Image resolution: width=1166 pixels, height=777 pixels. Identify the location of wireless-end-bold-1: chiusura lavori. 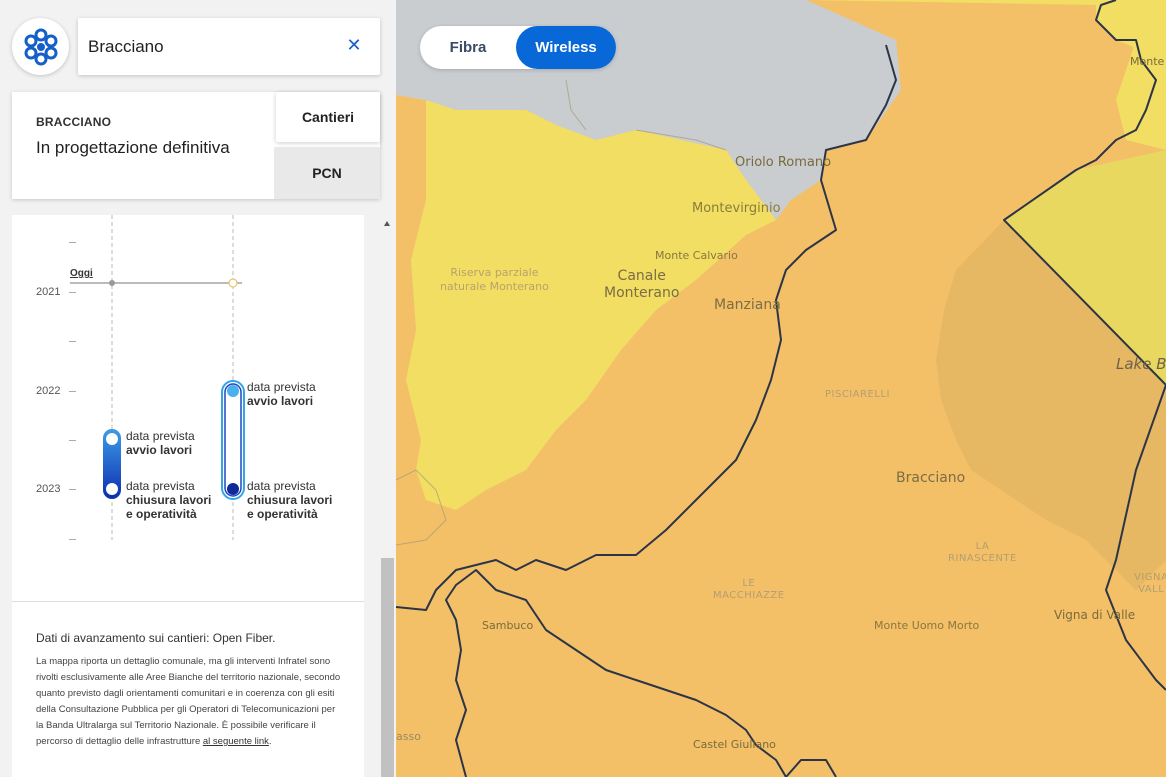
(290, 500).